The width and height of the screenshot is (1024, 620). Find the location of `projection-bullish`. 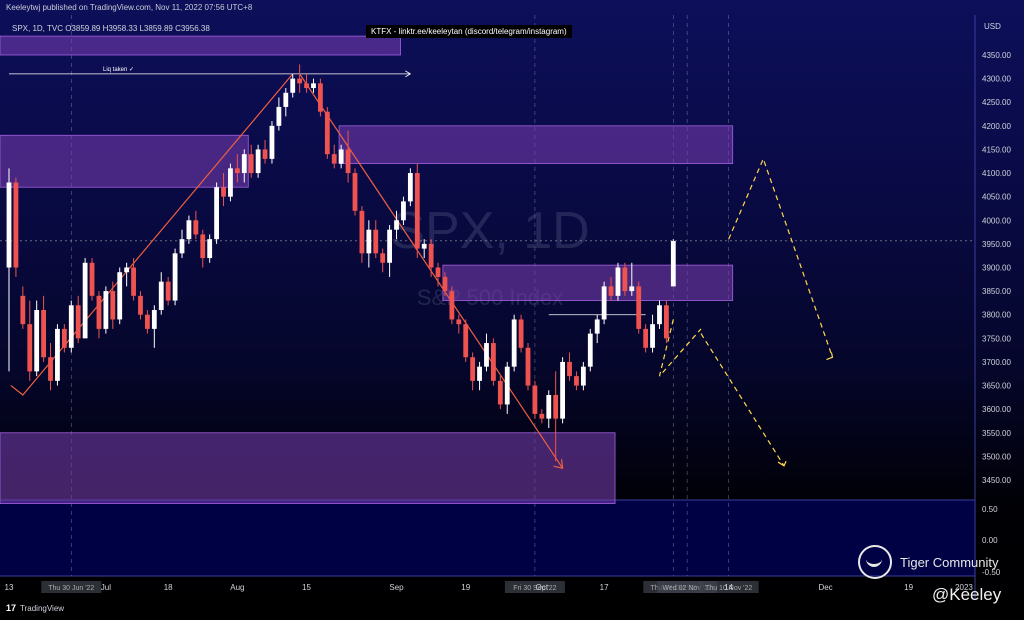

projection-bullish is located at coordinates (781, 257).